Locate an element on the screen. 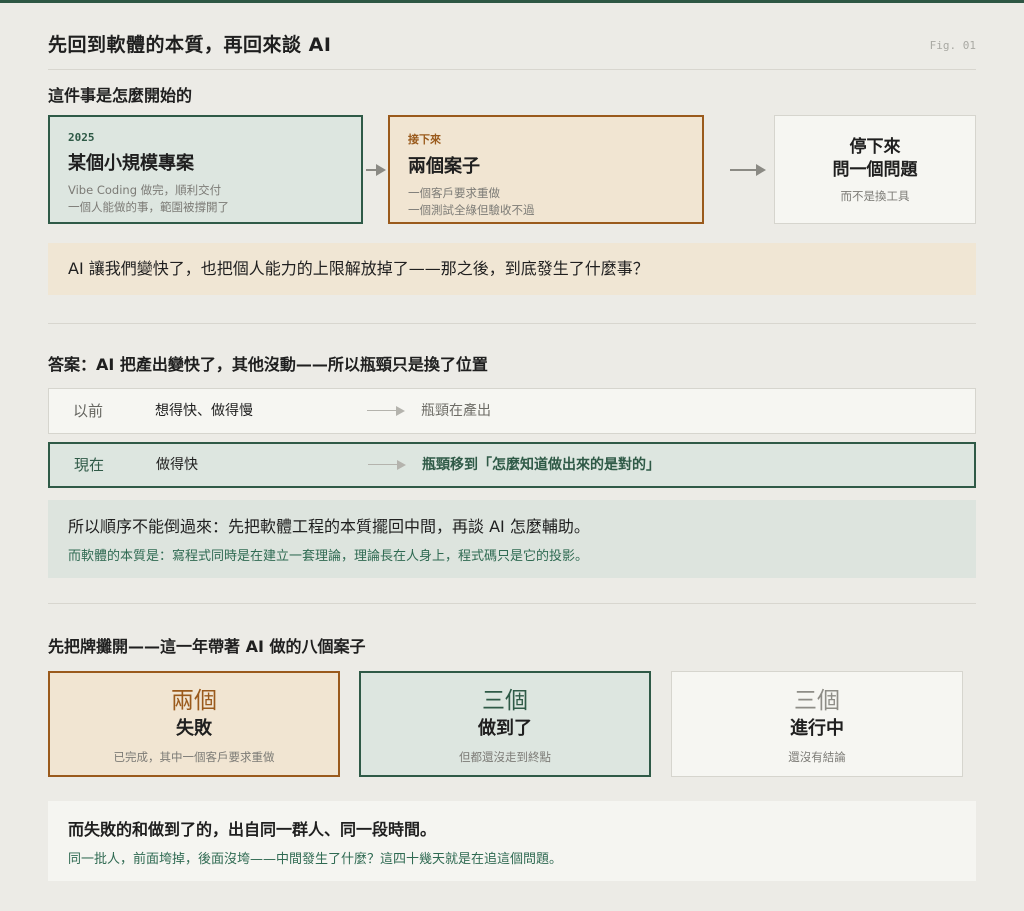 This screenshot has height=911, width=1024. note-main-text: 而失敗的和做到了的，出自同一群人、同一段時間。 is located at coordinates (252, 829).